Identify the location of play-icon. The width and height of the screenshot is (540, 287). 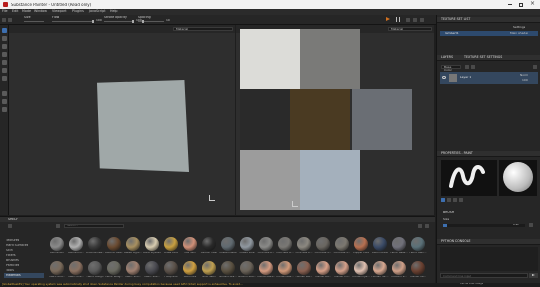
(388, 19).